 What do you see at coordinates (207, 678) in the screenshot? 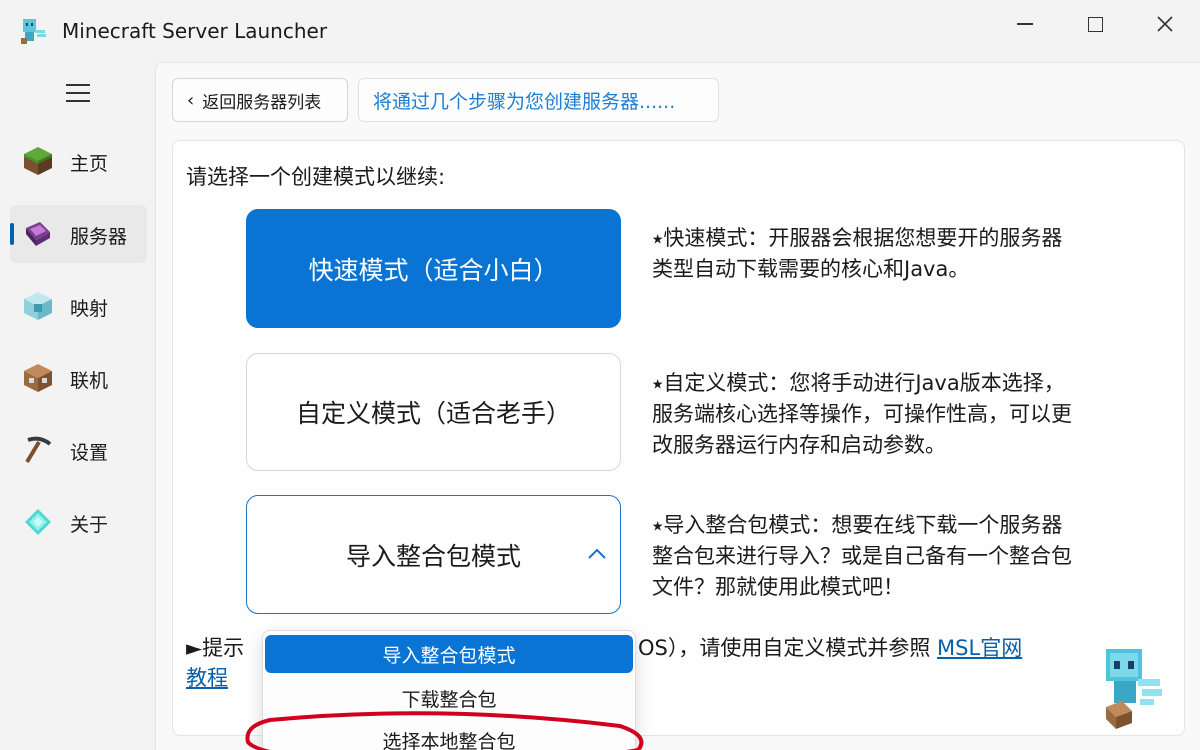
I see `tutorial-link: 教程` at bounding box center [207, 678].